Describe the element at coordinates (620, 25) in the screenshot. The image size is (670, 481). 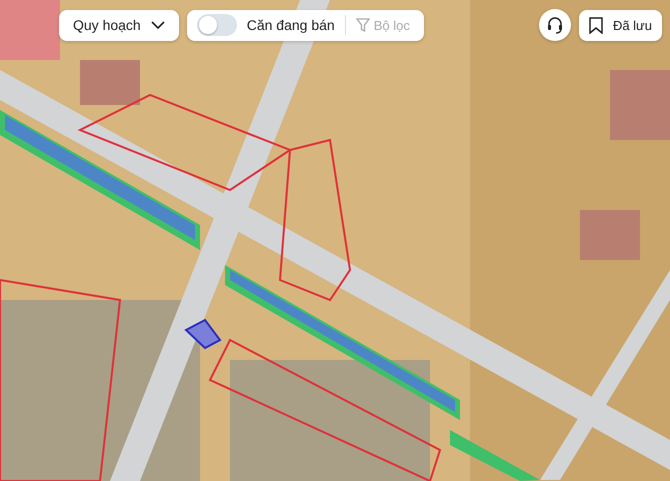
I see `saved-button: Đã lưu` at that location.